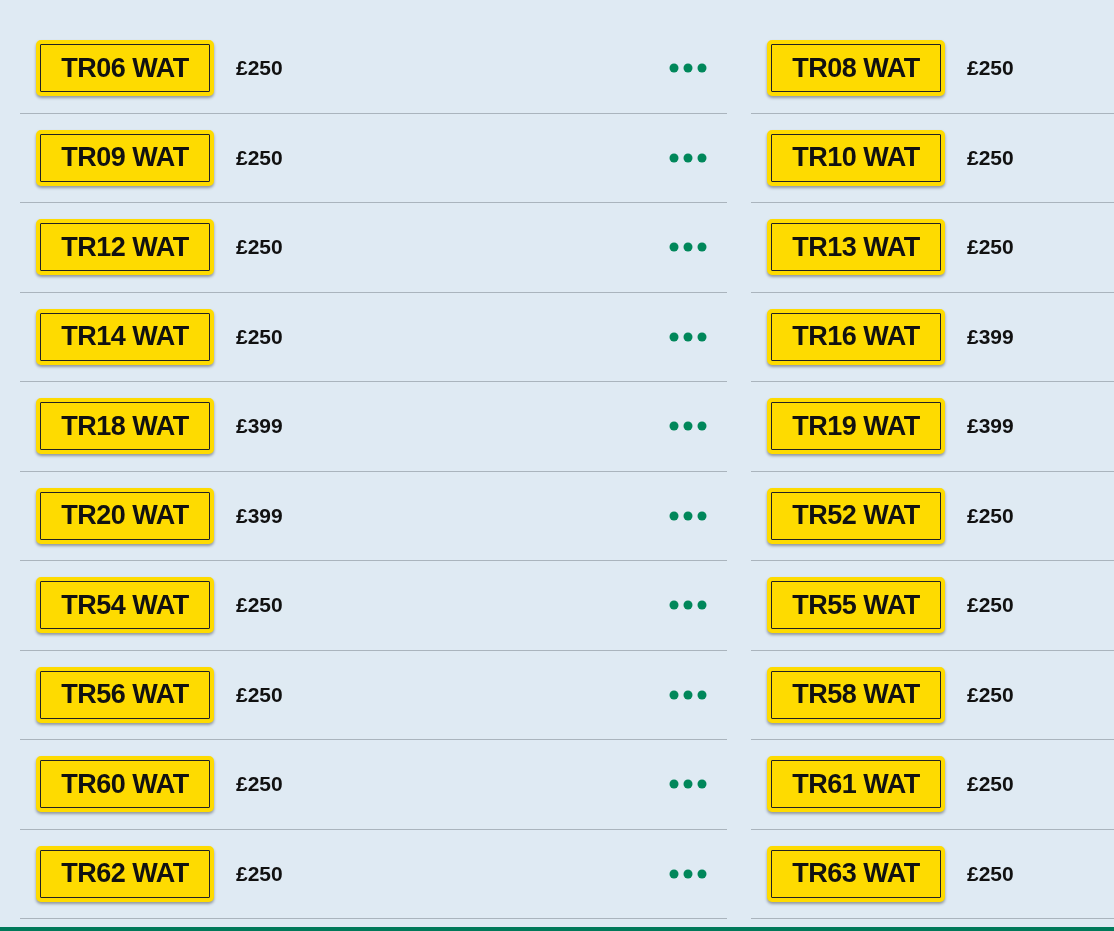 The width and height of the screenshot is (1114, 931). I want to click on number-plate: TR16 WAT, so click(856, 336).